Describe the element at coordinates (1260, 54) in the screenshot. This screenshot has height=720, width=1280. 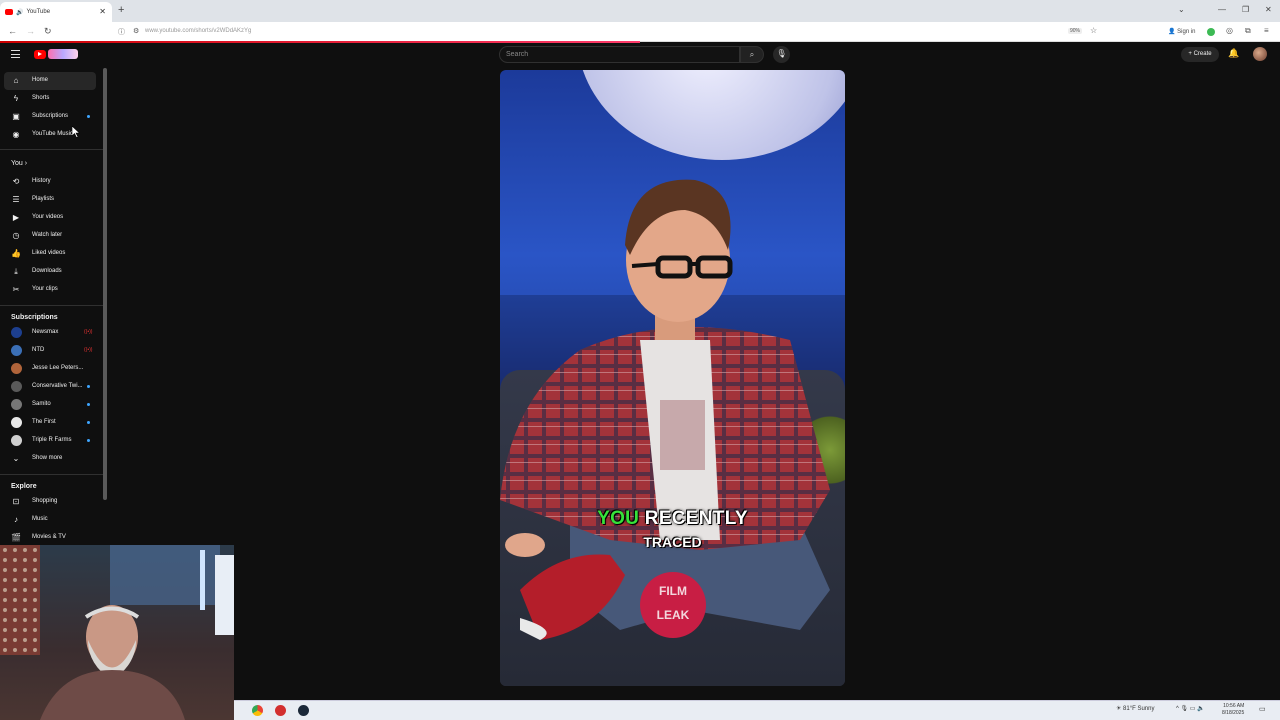
I see `avatar` at that location.